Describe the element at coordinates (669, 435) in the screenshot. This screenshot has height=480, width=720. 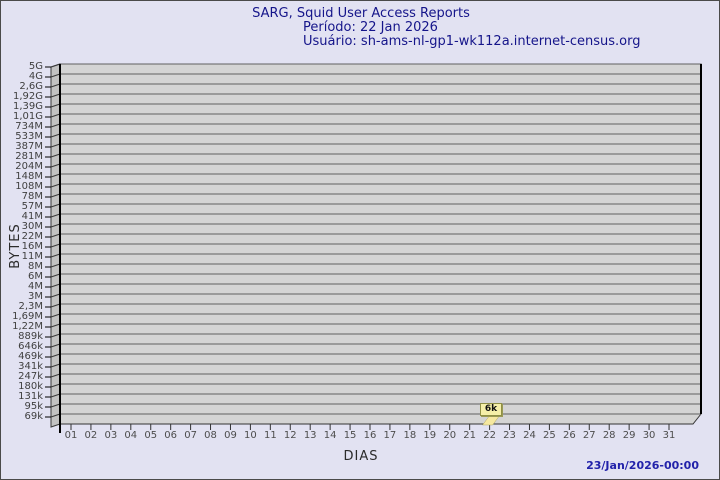
I see `x-tick-label: 31` at that location.